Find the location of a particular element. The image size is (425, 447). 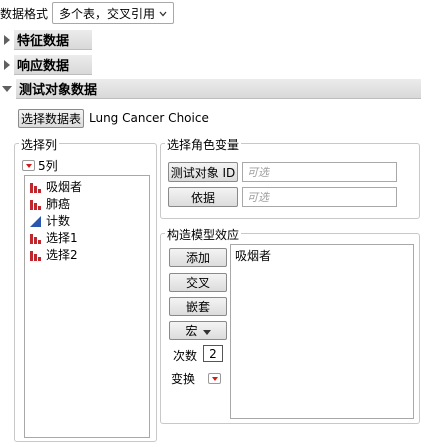

features-section: 特征数据 is located at coordinates (212, 39).